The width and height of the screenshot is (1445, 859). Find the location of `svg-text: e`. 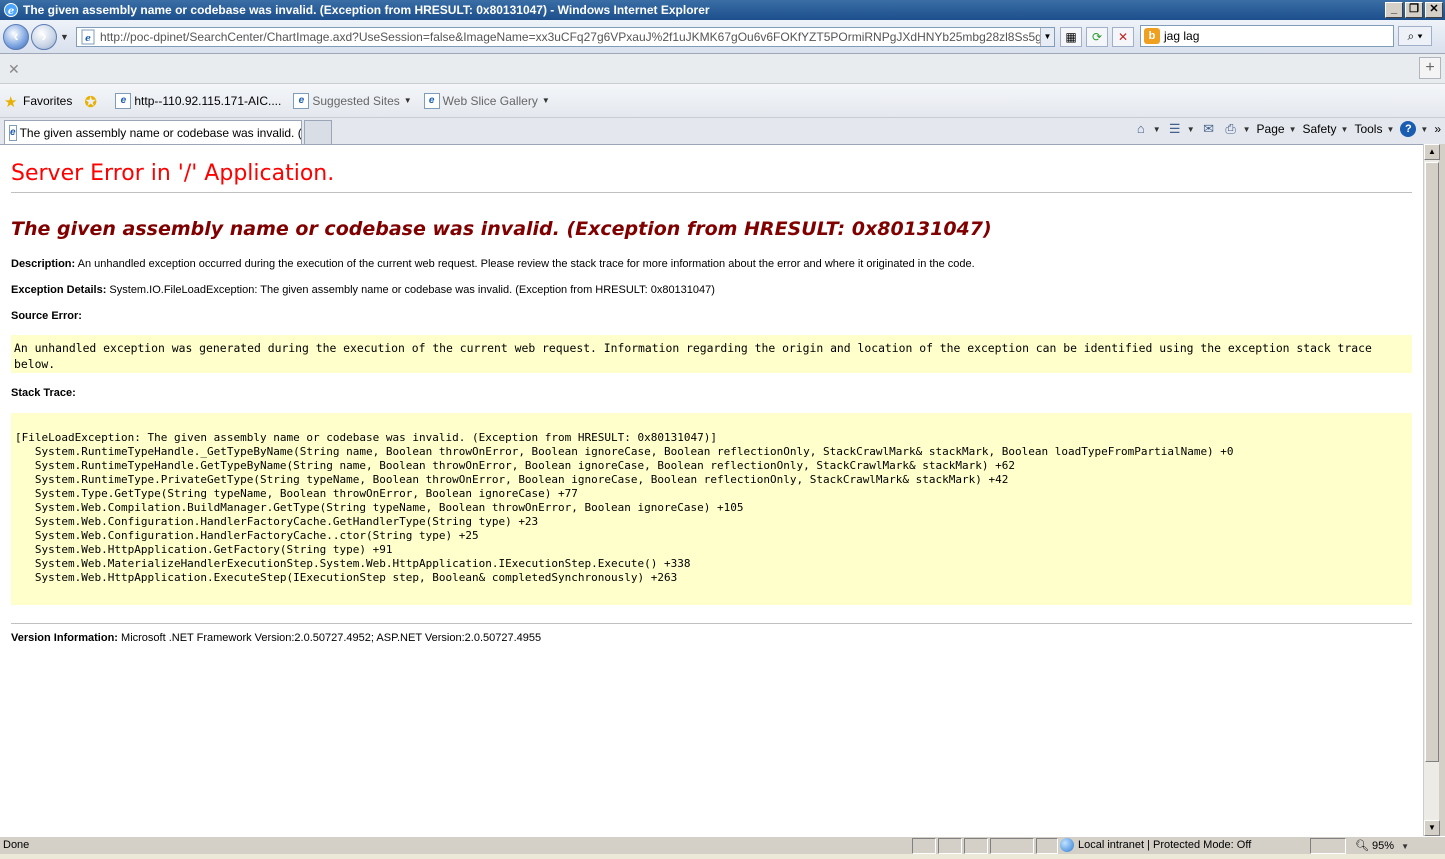

svg-text: e is located at coordinates (11, 11).